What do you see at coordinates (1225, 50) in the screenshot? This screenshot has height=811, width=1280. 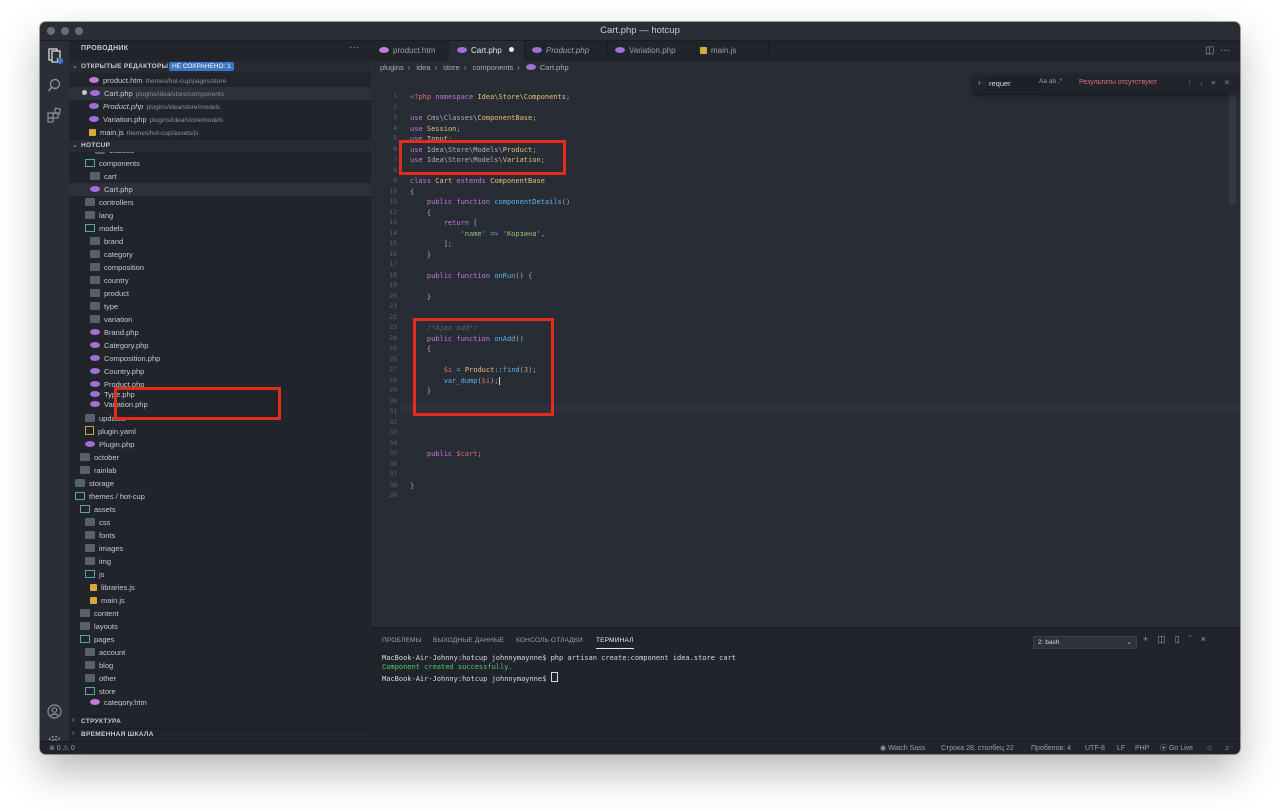 I see `more-actions-icon: ···` at bounding box center [1225, 50].